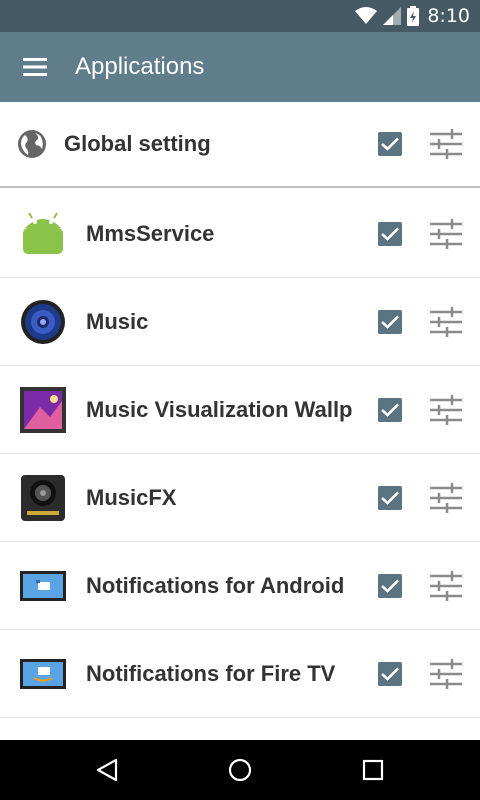  I want to click on page-title: Applications, so click(140, 66).